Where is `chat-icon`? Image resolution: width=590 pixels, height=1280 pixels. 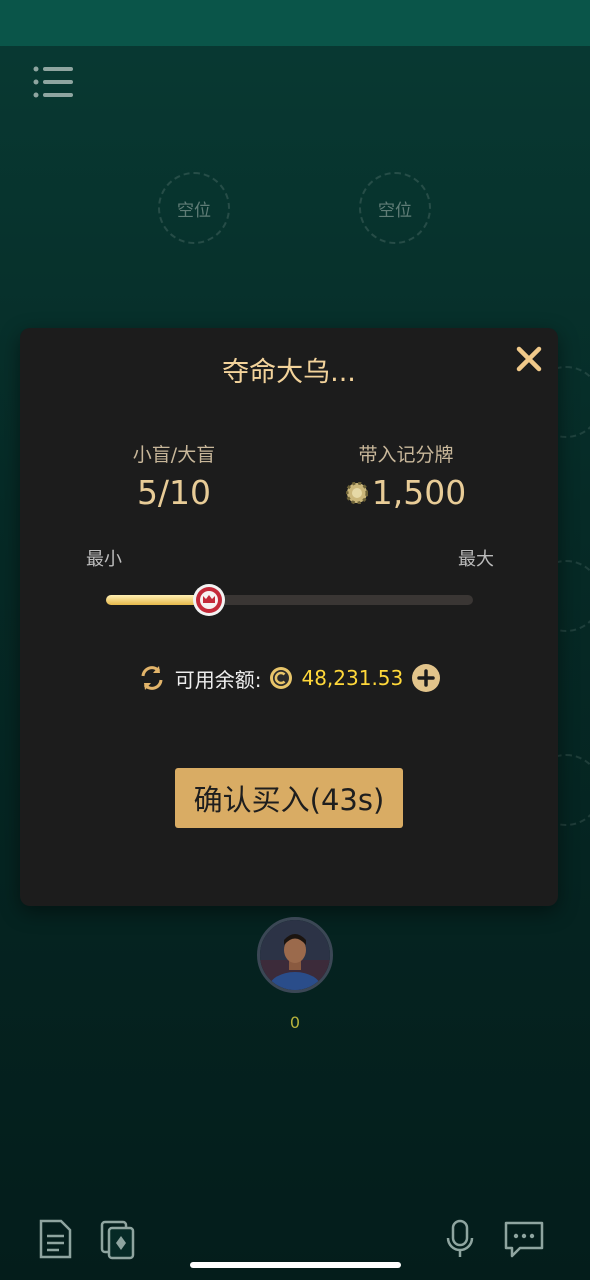
chat-icon is located at coordinates (524, 1239).